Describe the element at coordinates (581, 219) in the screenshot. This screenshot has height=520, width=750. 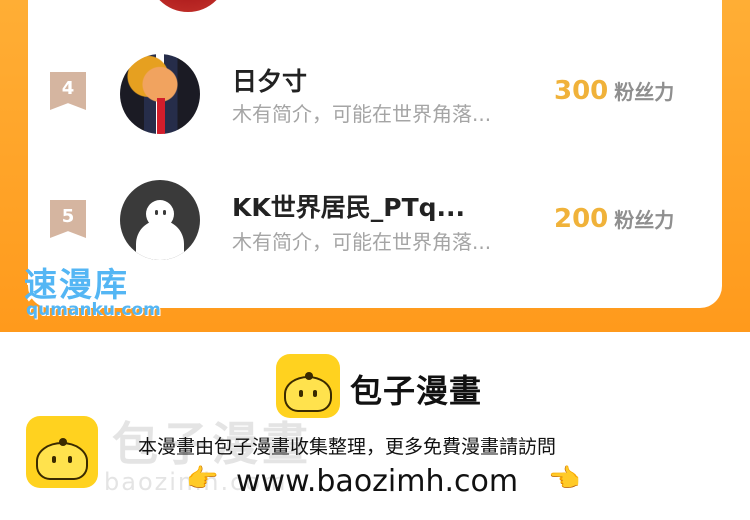
I see `fan-score-value: 200` at that location.